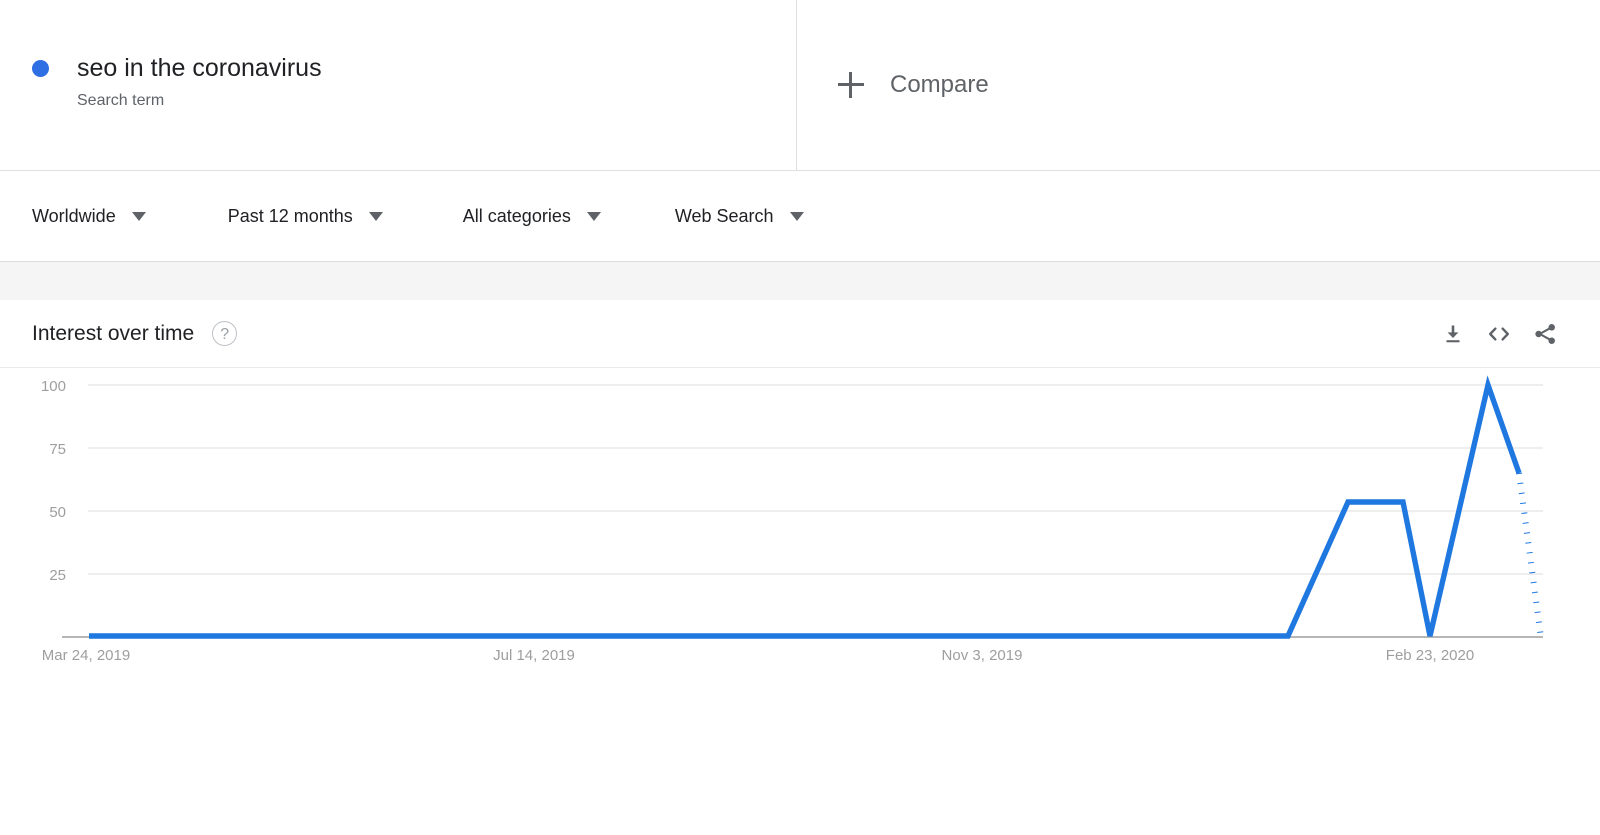 This screenshot has width=1600, height=835. Describe the element at coordinates (800, 280) in the screenshot. I see `section-separator` at that location.